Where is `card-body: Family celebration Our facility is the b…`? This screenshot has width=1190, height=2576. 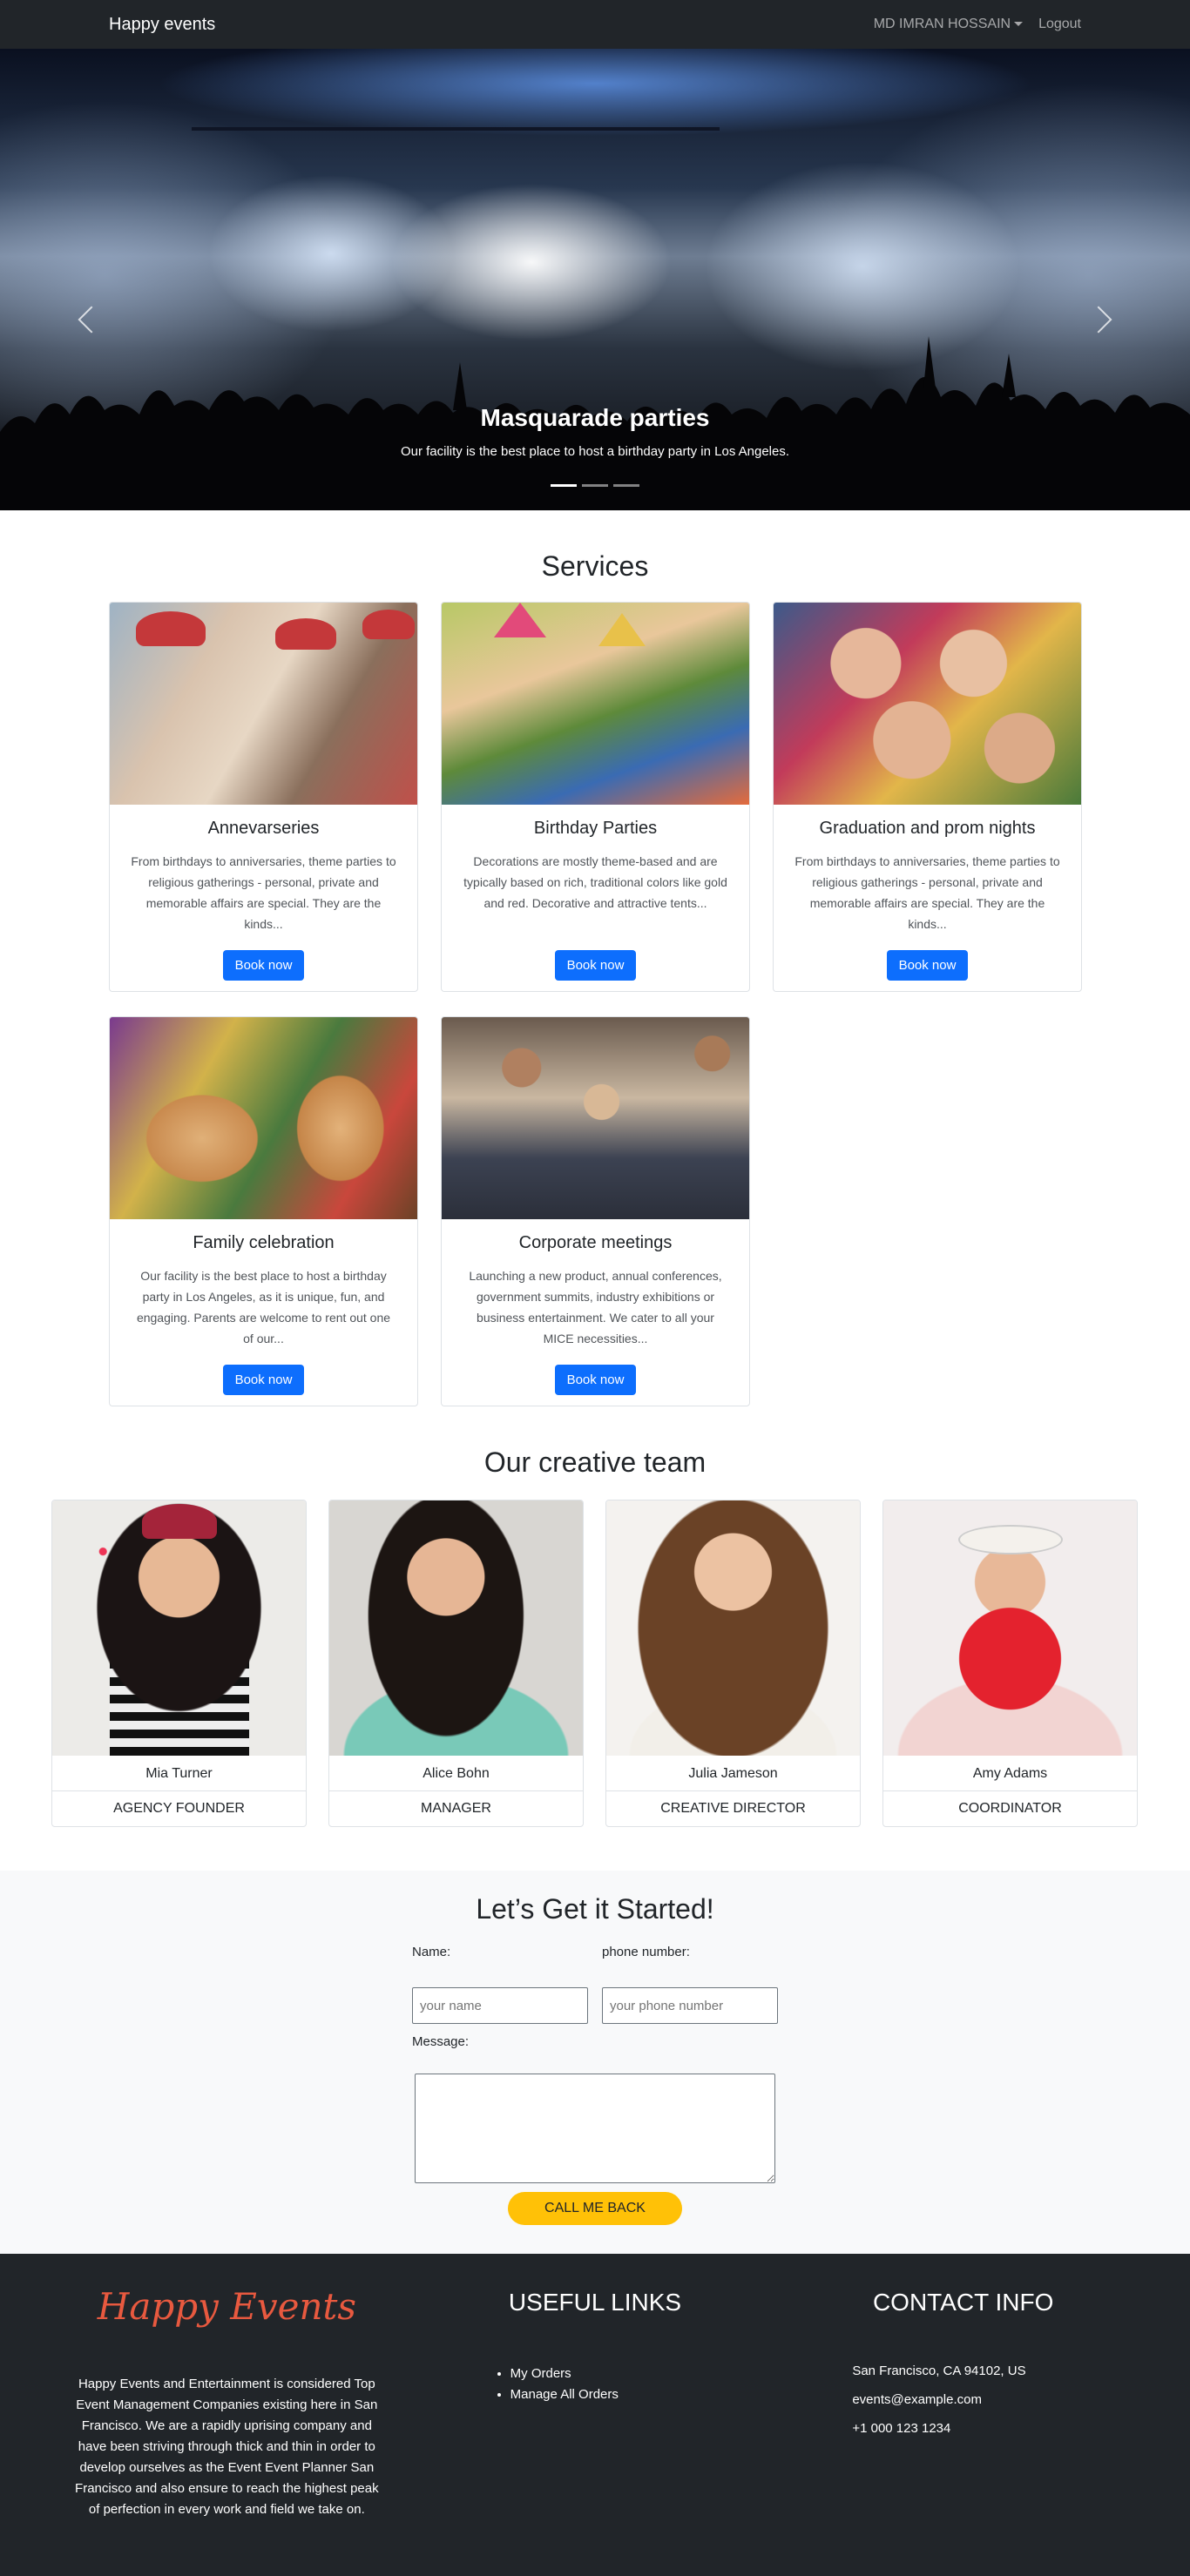 card-body: Family celebration Our facility is the b… is located at coordinates (263, 1307).